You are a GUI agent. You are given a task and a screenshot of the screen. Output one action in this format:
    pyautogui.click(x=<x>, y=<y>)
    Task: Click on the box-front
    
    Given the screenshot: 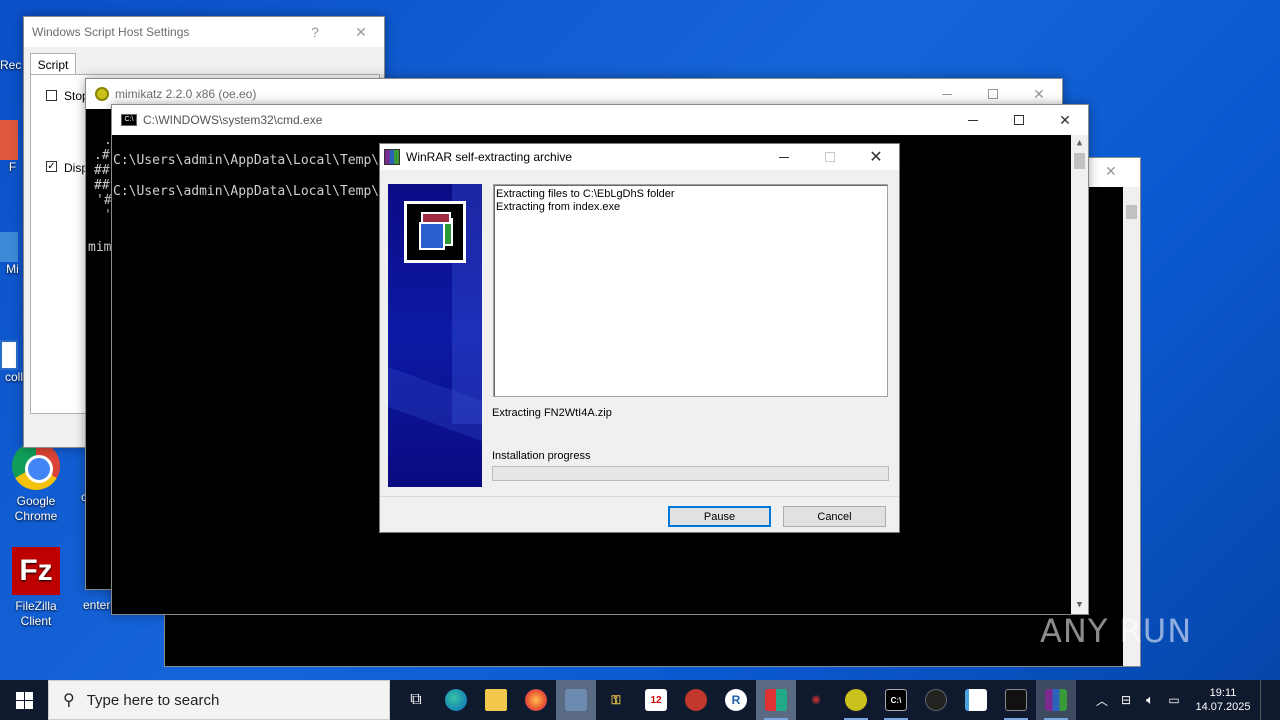 What is the action you would take?
    pyautogui.click(x=432, y=236)
    